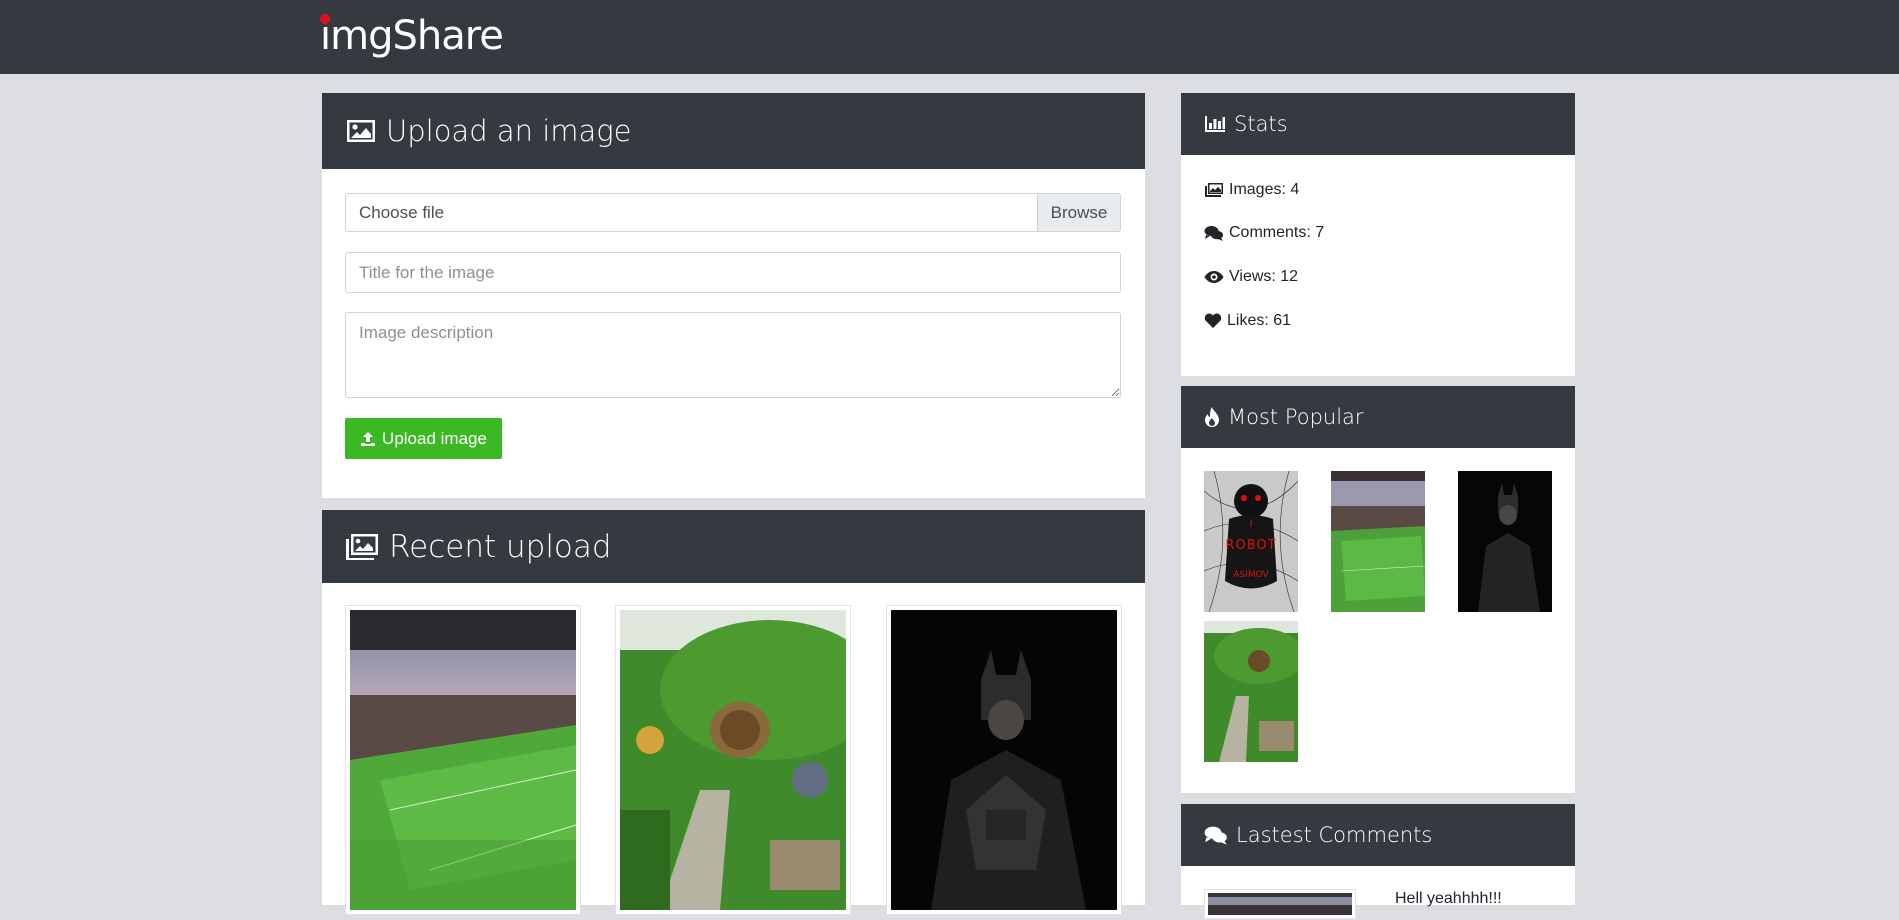  What do you see at coordinates (500, 546) in the screenshot?
I see `recent-upload-title: Recent upload` at bounding box center [500, 546].